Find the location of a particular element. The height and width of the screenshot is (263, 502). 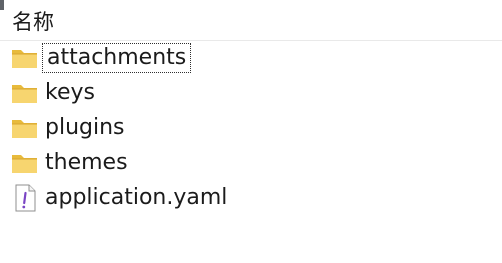

yaml-file-icon is located at coordinates (25, 198).